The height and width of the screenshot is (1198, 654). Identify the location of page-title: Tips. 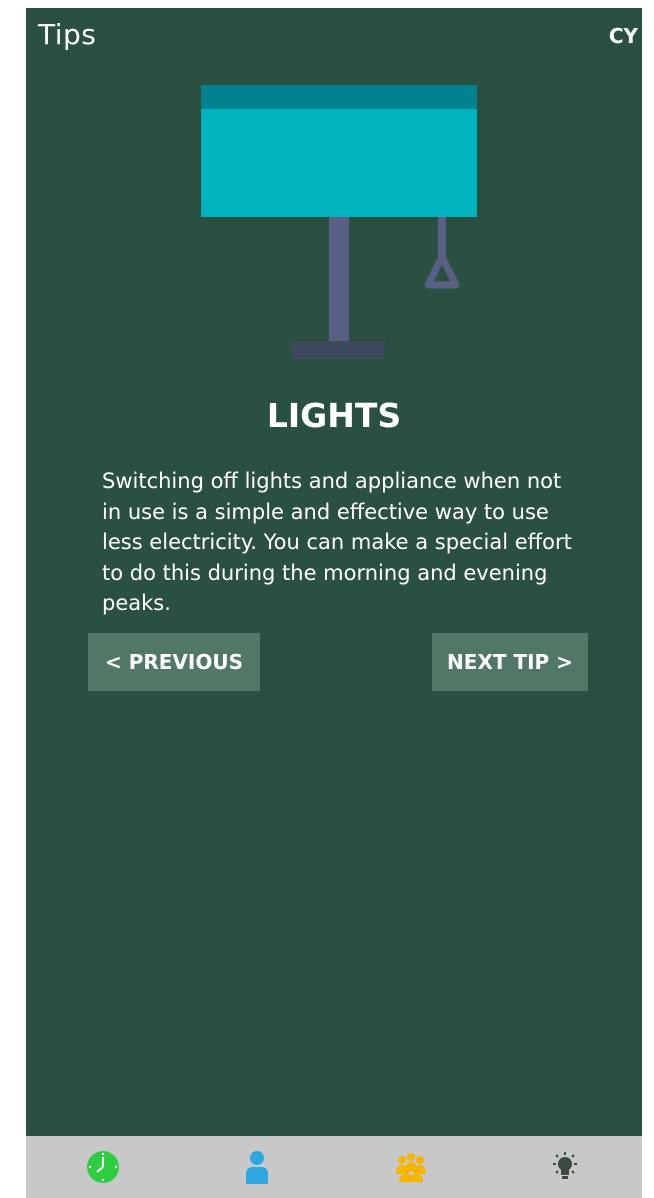
(67, 34).